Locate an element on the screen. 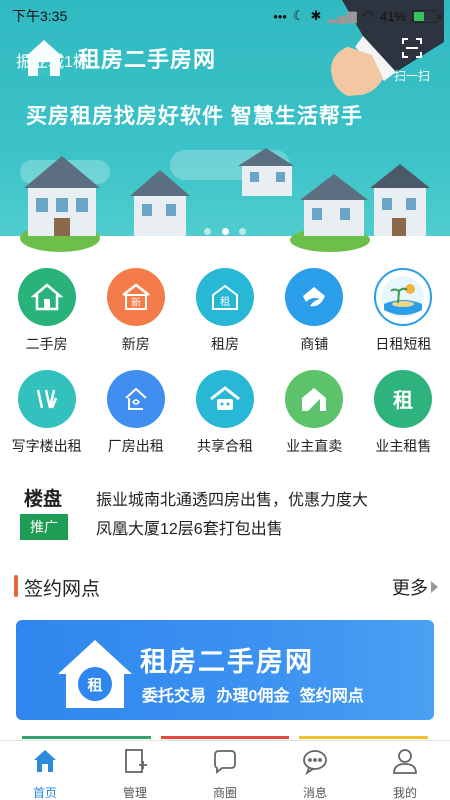 This screenshot has height=800, width=450. category-shop: 商铺 is located at coordinates (314, 313).